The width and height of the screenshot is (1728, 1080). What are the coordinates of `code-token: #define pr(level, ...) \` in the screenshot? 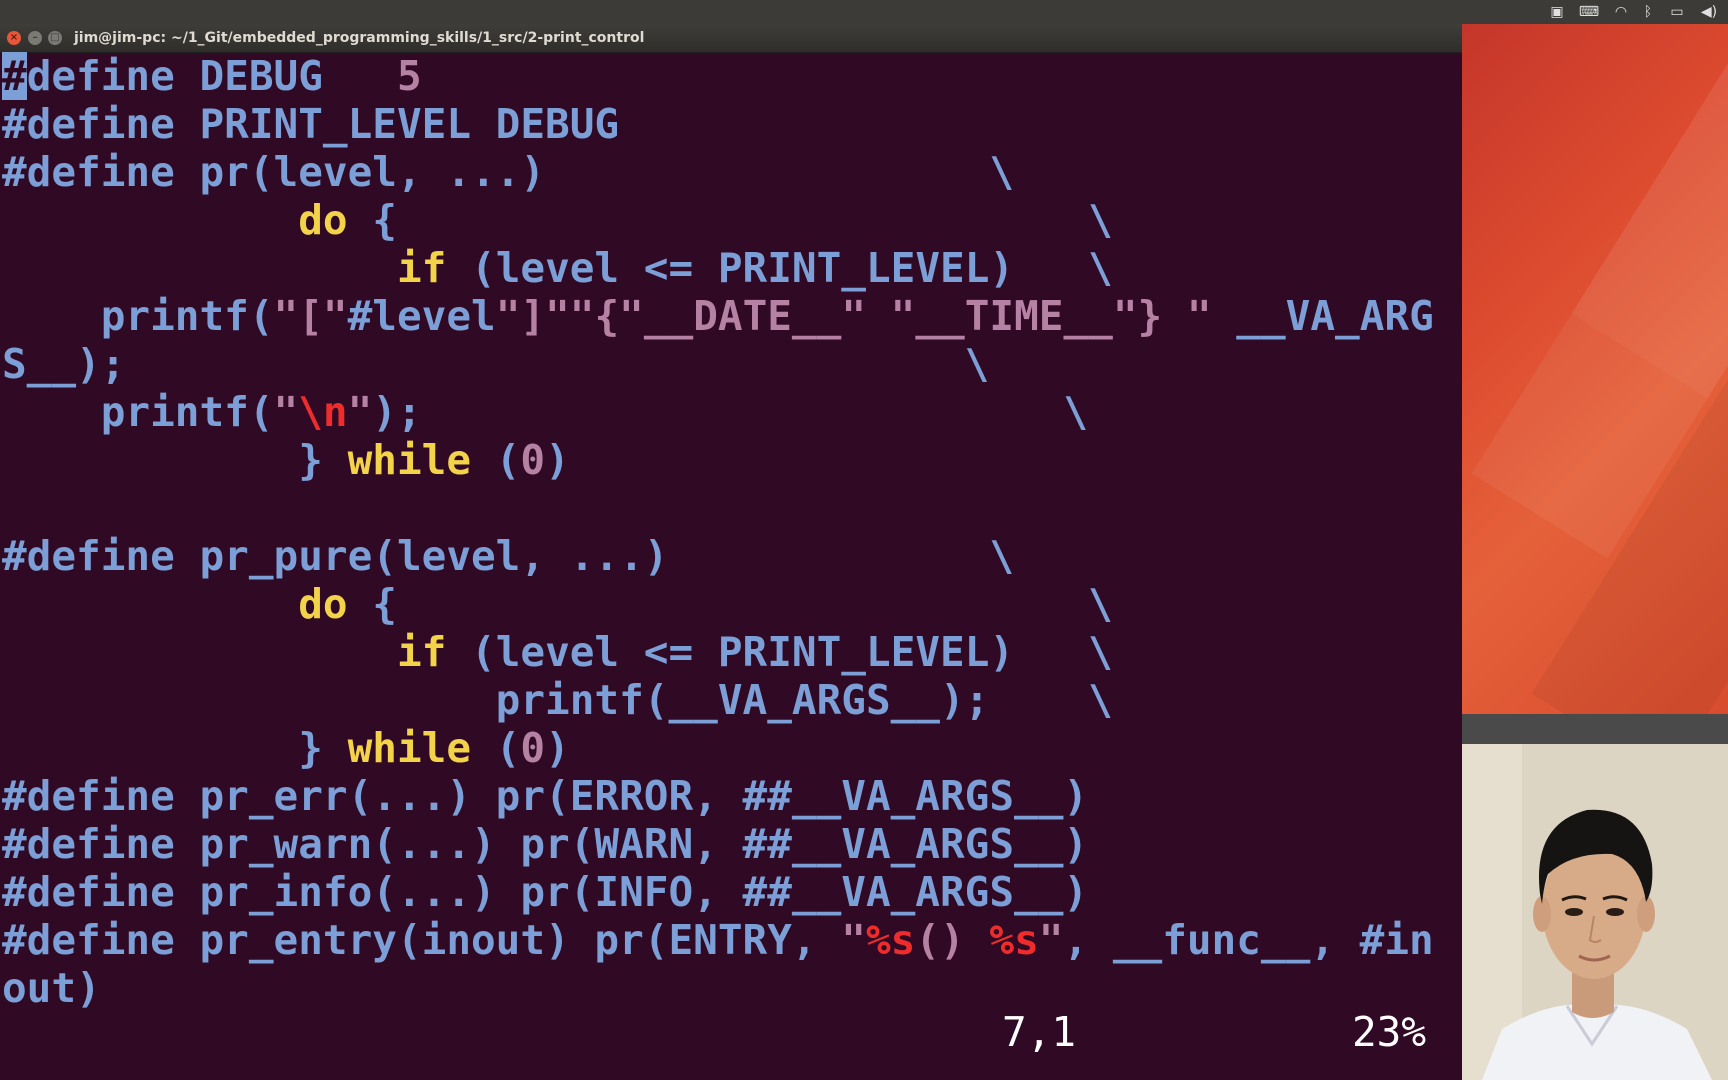 It's located at (508, 172).